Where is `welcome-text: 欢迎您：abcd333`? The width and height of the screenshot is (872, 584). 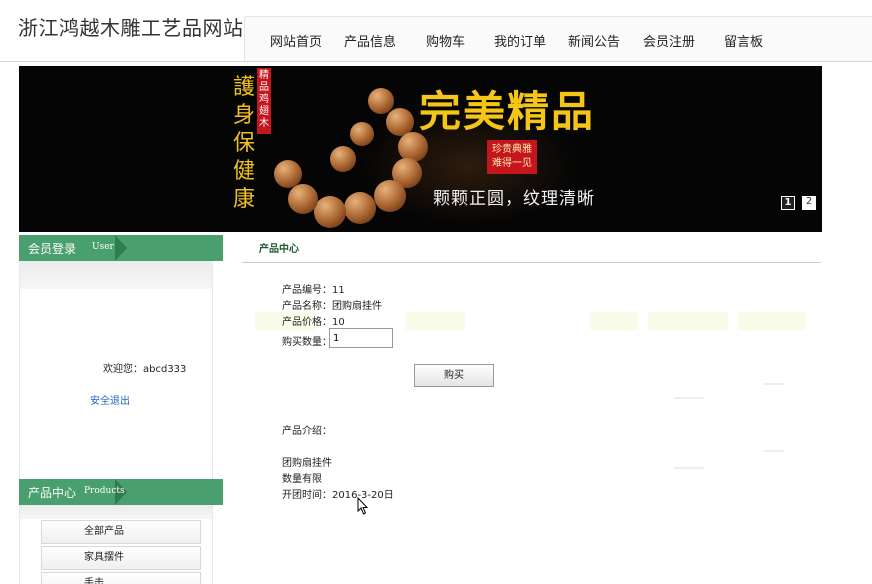
welcome-text: 欢迎您：abcd333 is located at coordinates (144, 367).